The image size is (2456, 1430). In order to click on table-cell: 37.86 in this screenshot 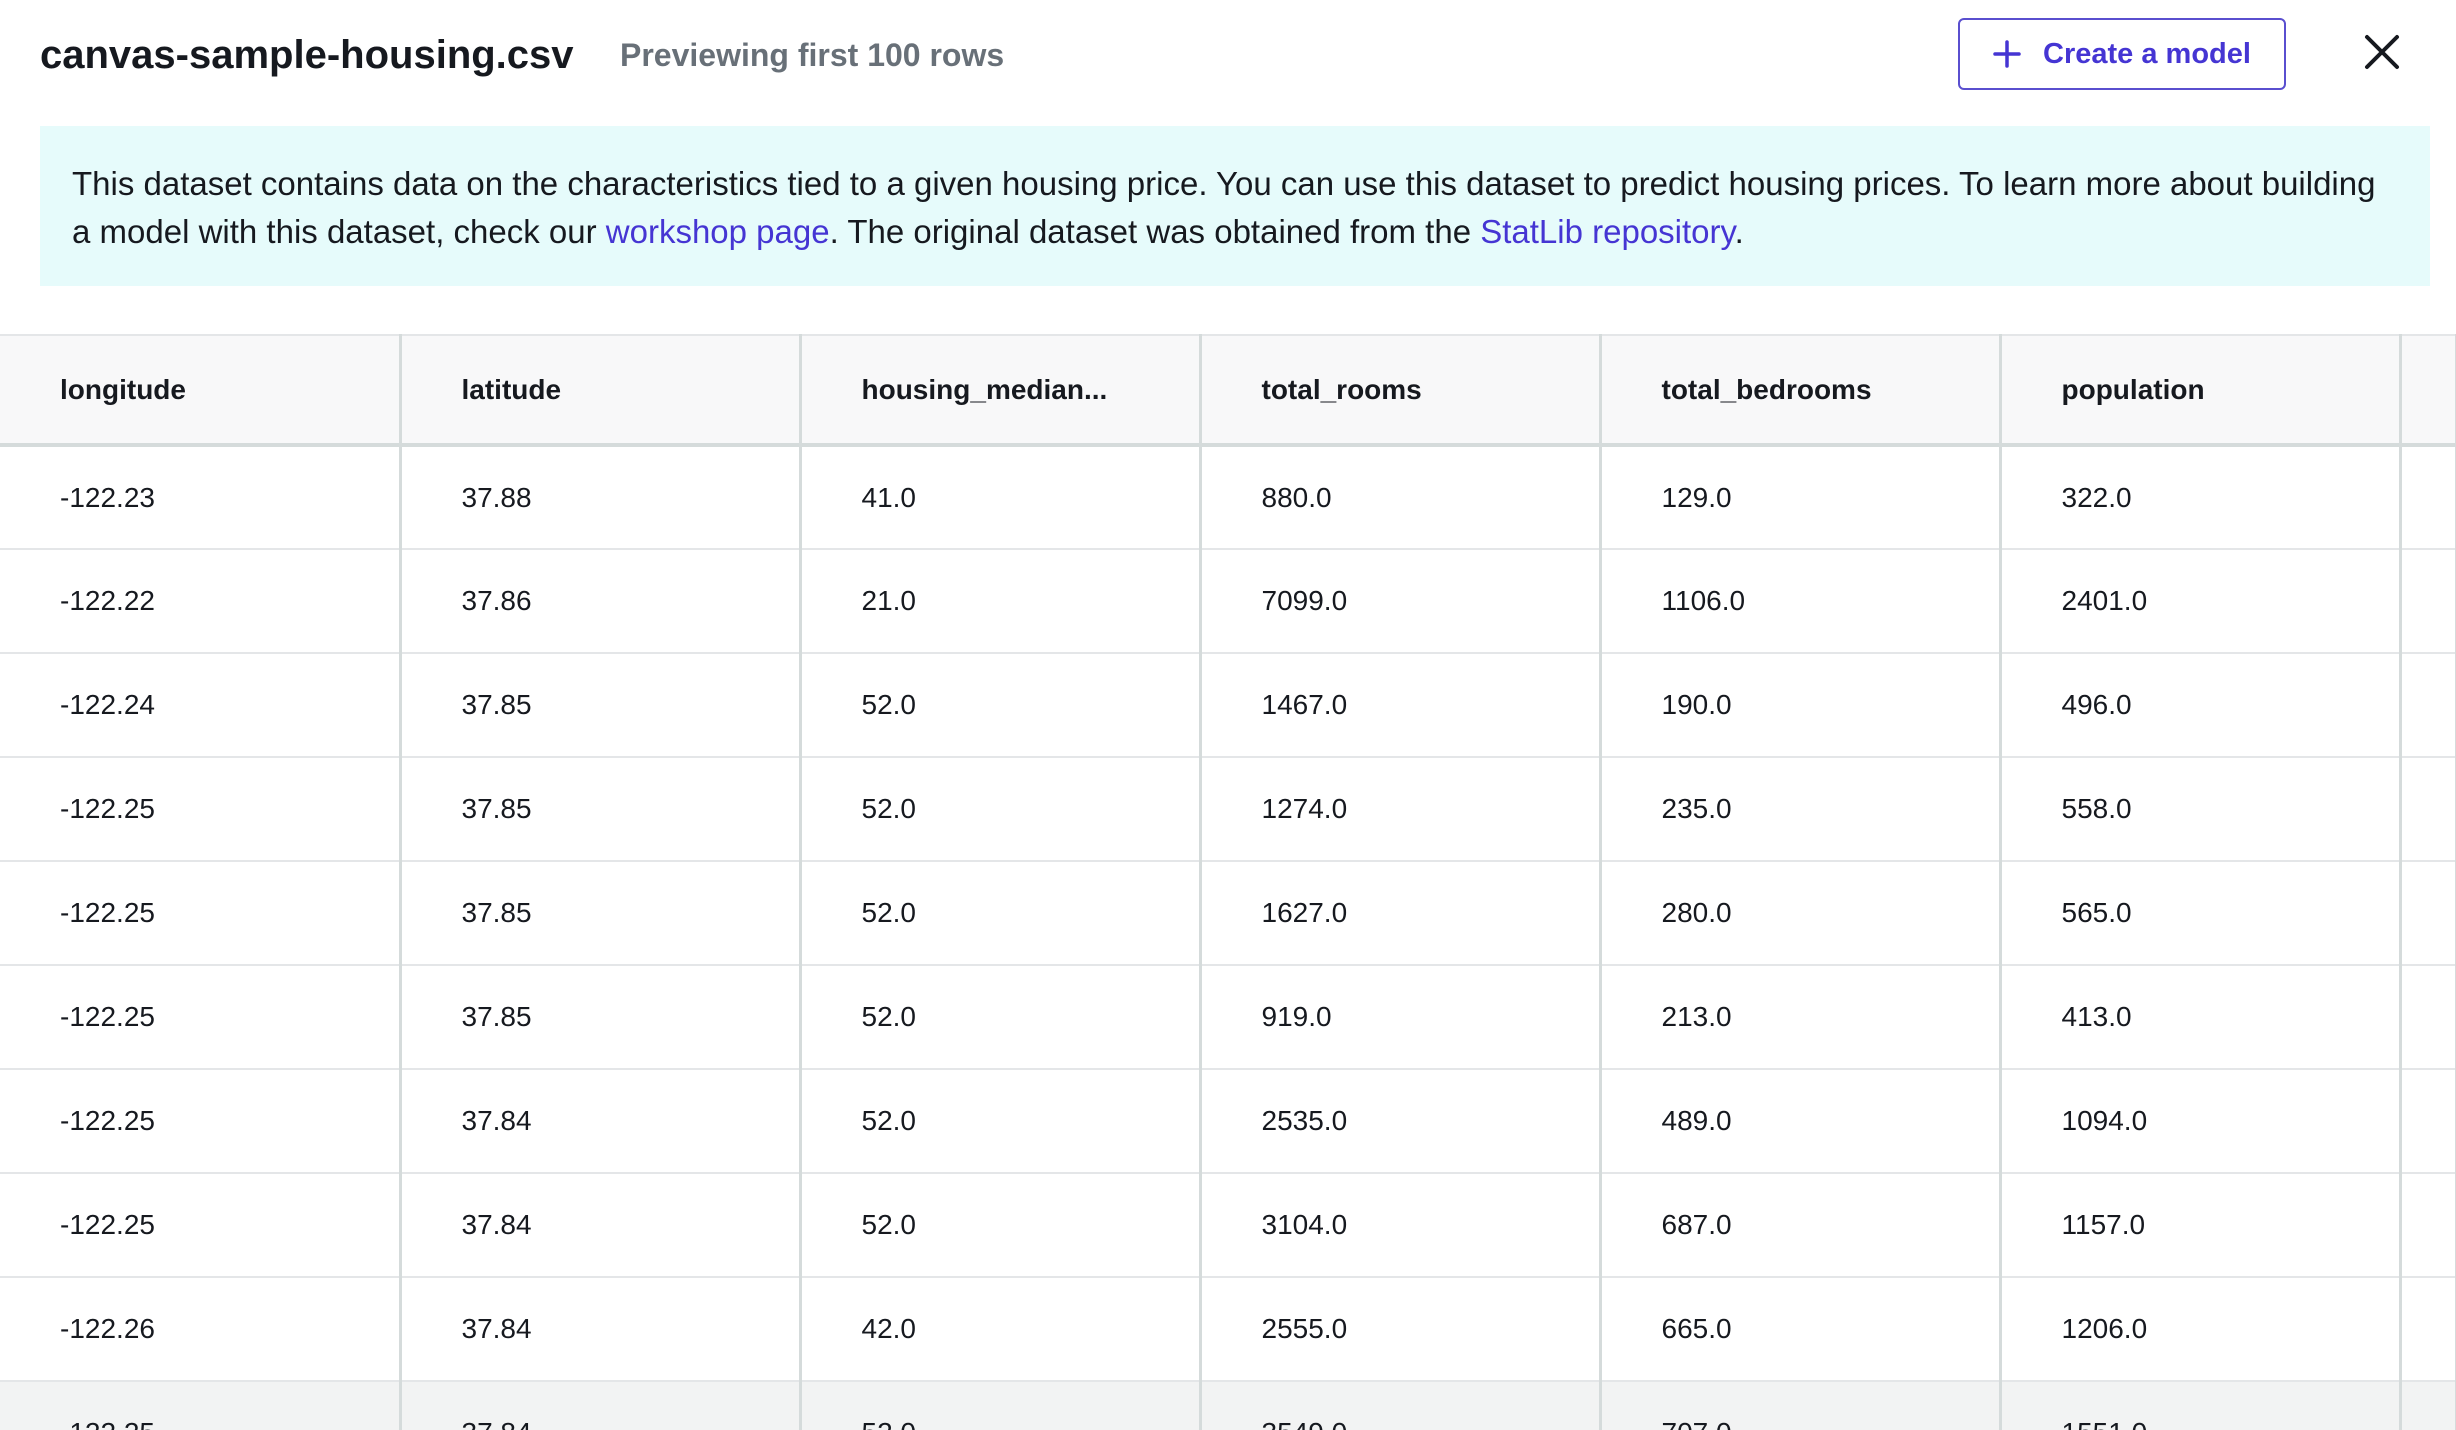, I will do `click(601, 601)`.